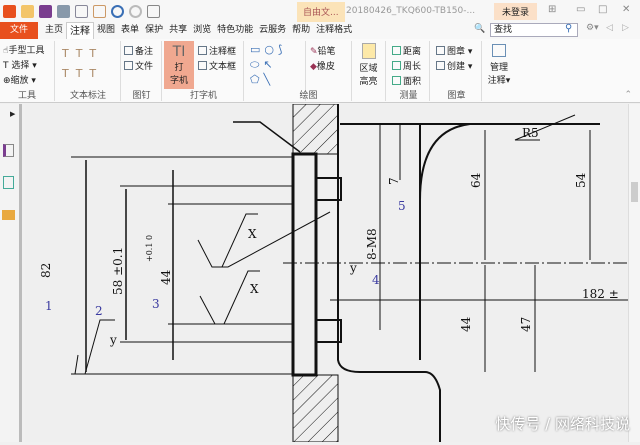  Describe the element at coordinates (408, 96) in the screenshot. I see `group-label: 测量` at that location.